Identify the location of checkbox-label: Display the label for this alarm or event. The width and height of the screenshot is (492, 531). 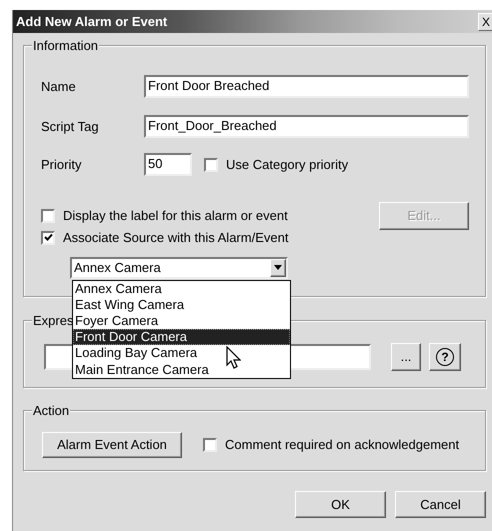
(175, 216).